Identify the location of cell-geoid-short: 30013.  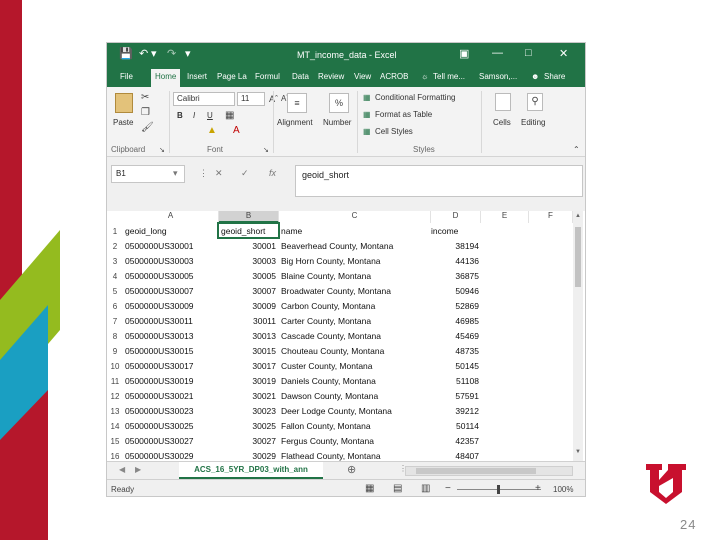
(248, 336).